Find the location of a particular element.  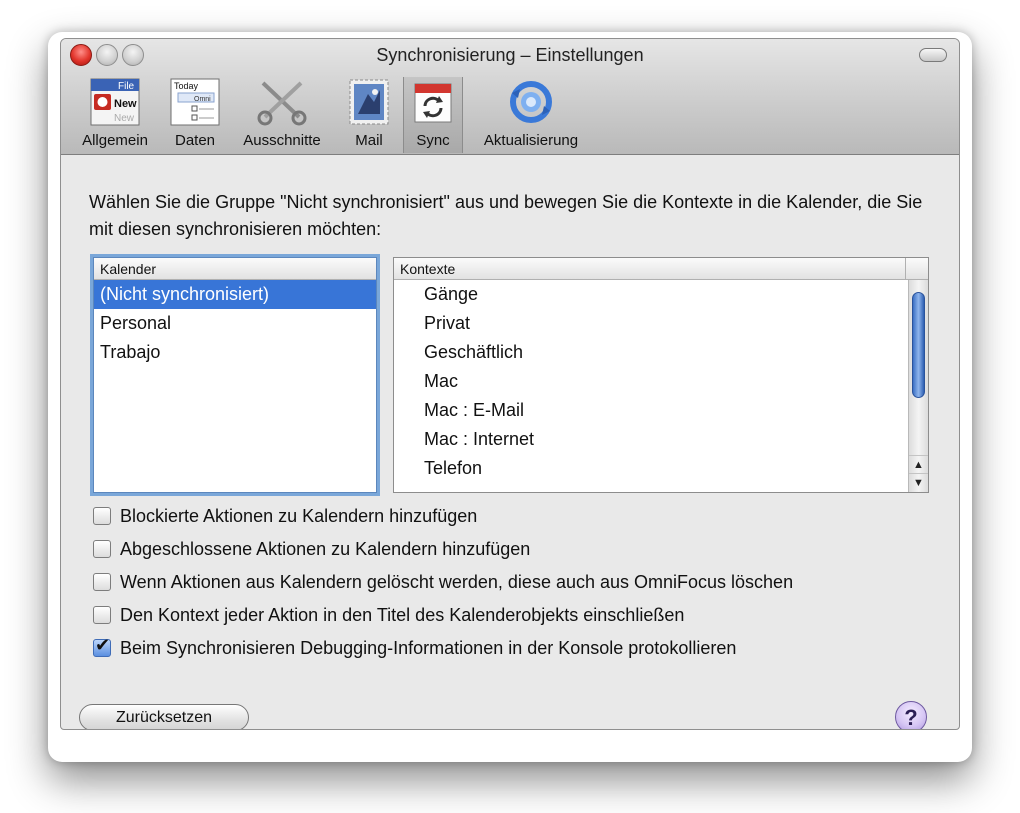

scroll-down-arrow-icon: ▼ is located at coordinates (918, 482).